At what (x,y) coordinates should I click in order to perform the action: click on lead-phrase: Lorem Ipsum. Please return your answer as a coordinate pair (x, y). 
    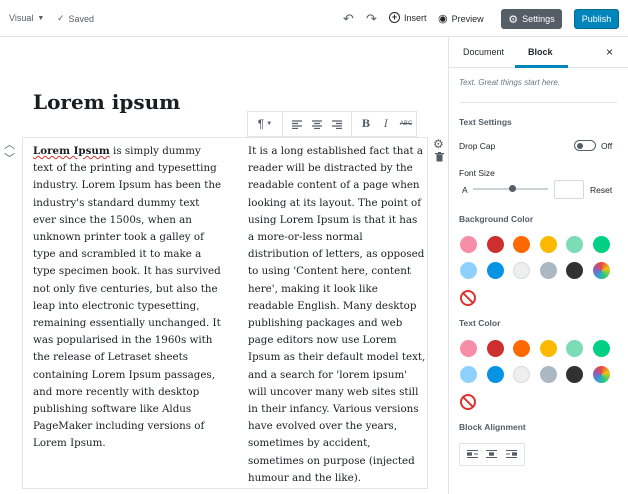
    Looking at the image, I should click on (71, 151).